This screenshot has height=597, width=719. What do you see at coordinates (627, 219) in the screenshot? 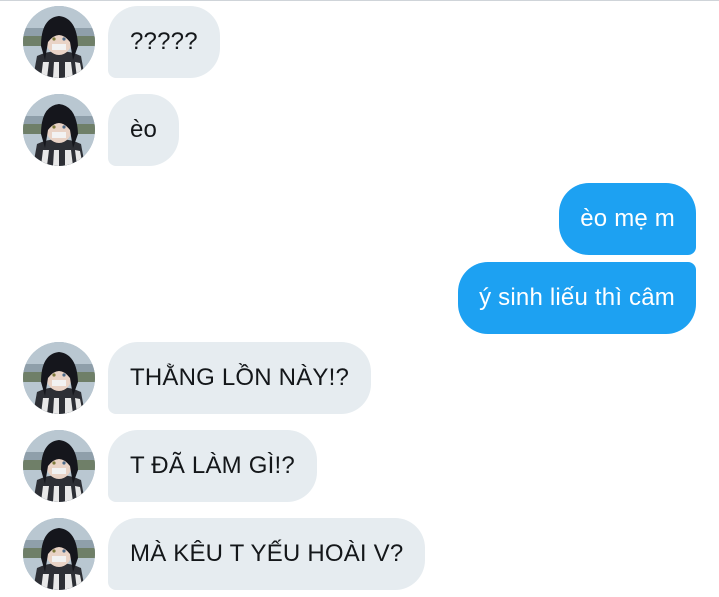
I see `message-bubble-outgoing: èo mẹ m` at bounding box center [627, 219].